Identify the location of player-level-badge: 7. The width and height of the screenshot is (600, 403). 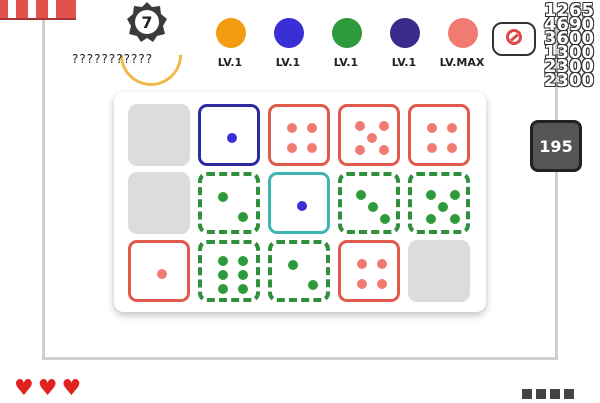
(147, 22).